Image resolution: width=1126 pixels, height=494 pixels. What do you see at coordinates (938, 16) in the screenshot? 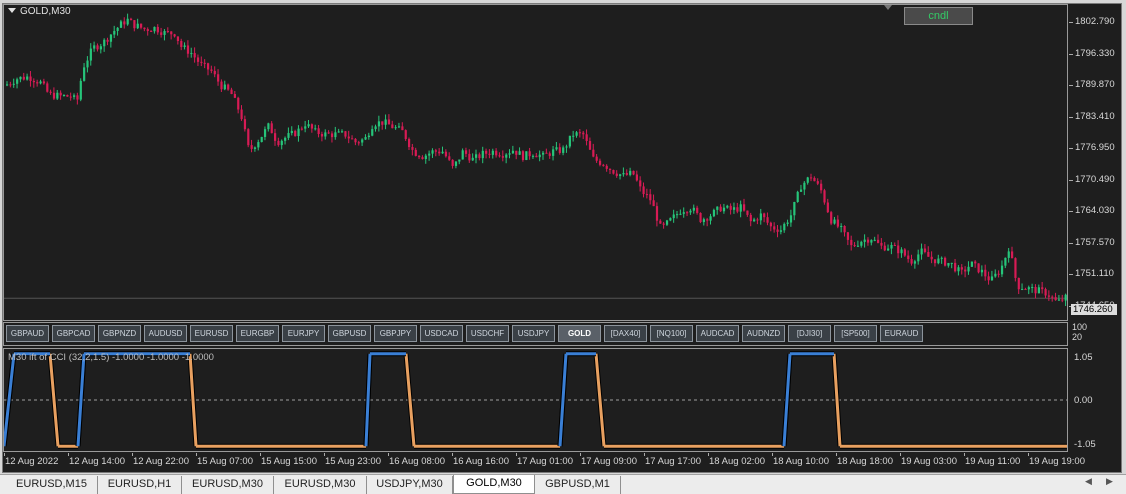
I see `cndl-button: cndl` at bounding box center [938, 16].